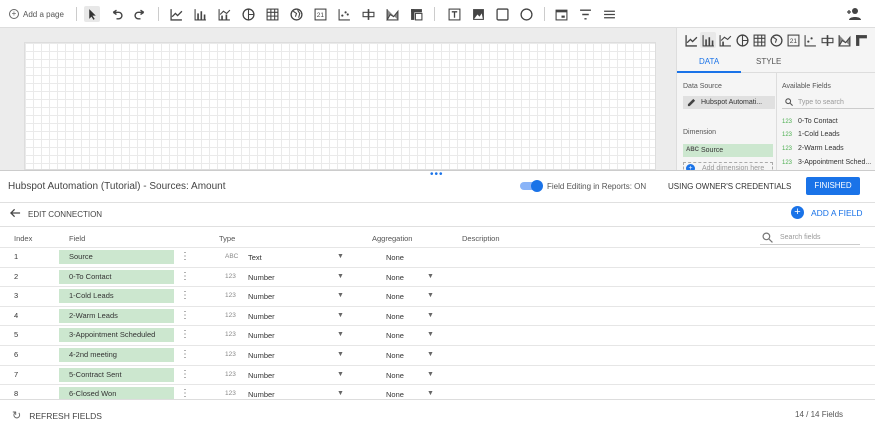 Image resolution: width=875 pixels, height=428 pixels. Describe the element at coordinates (116, 315) in the screenshot. I see `field-name-chip: 2-Warm Leads` at that location.